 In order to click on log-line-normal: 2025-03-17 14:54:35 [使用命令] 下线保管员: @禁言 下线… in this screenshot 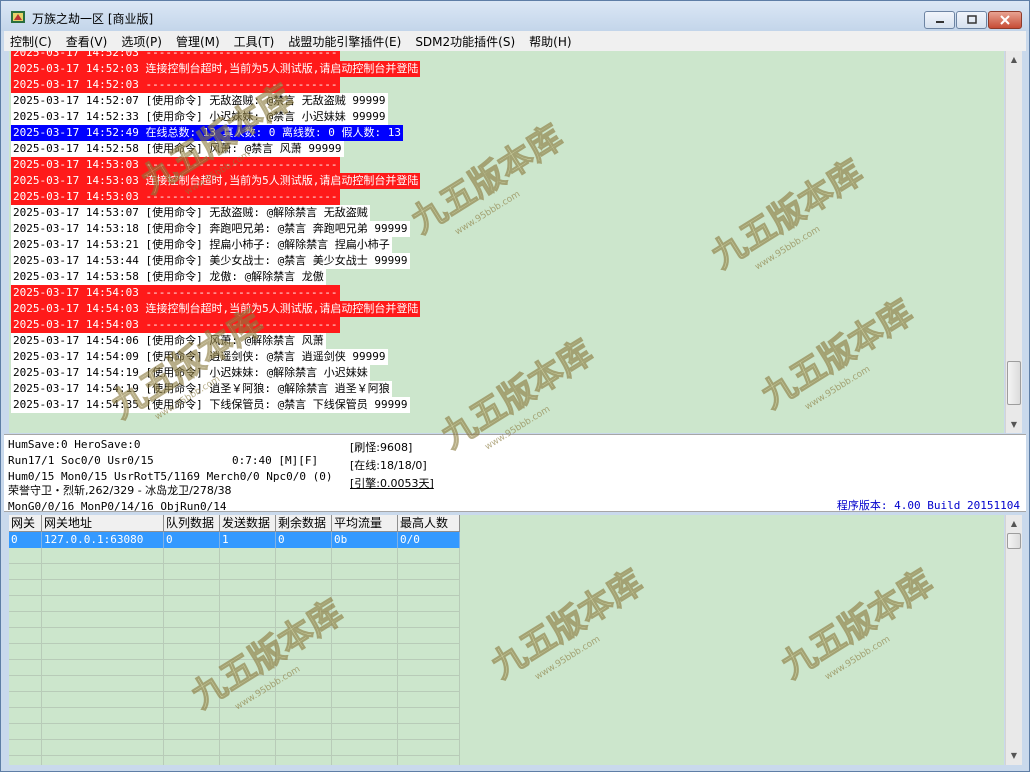, I will do `click(215, 405)`.